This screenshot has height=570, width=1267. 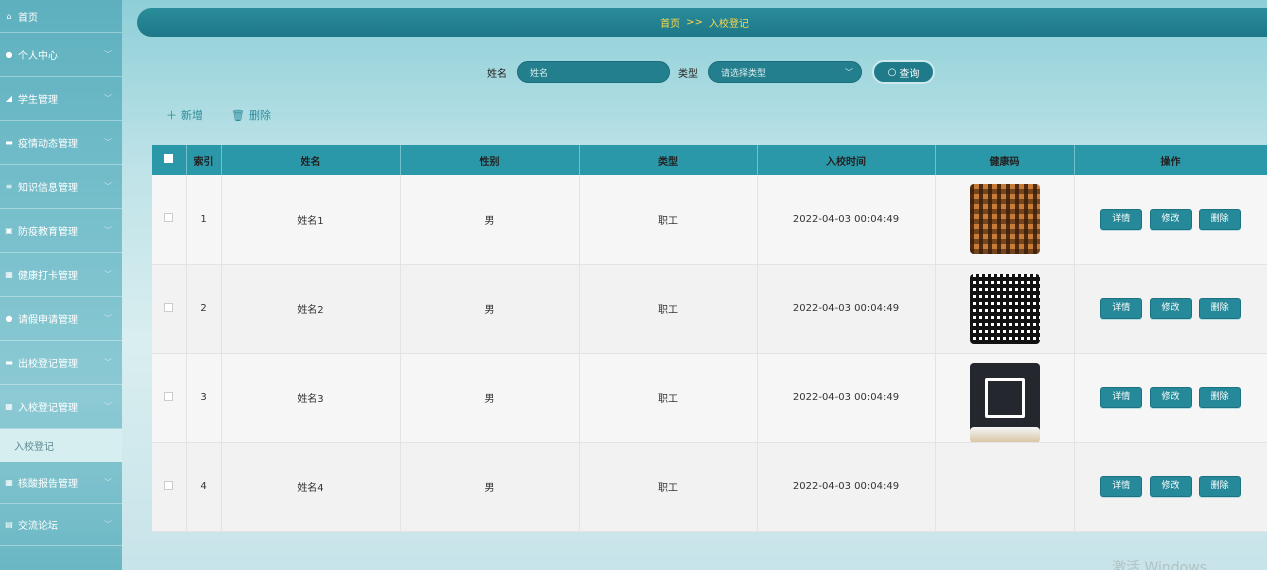 I want to click on sidebar-item-epidemic: ▬ 疫情动态管理 ﹀, so click(x=61, y=143).